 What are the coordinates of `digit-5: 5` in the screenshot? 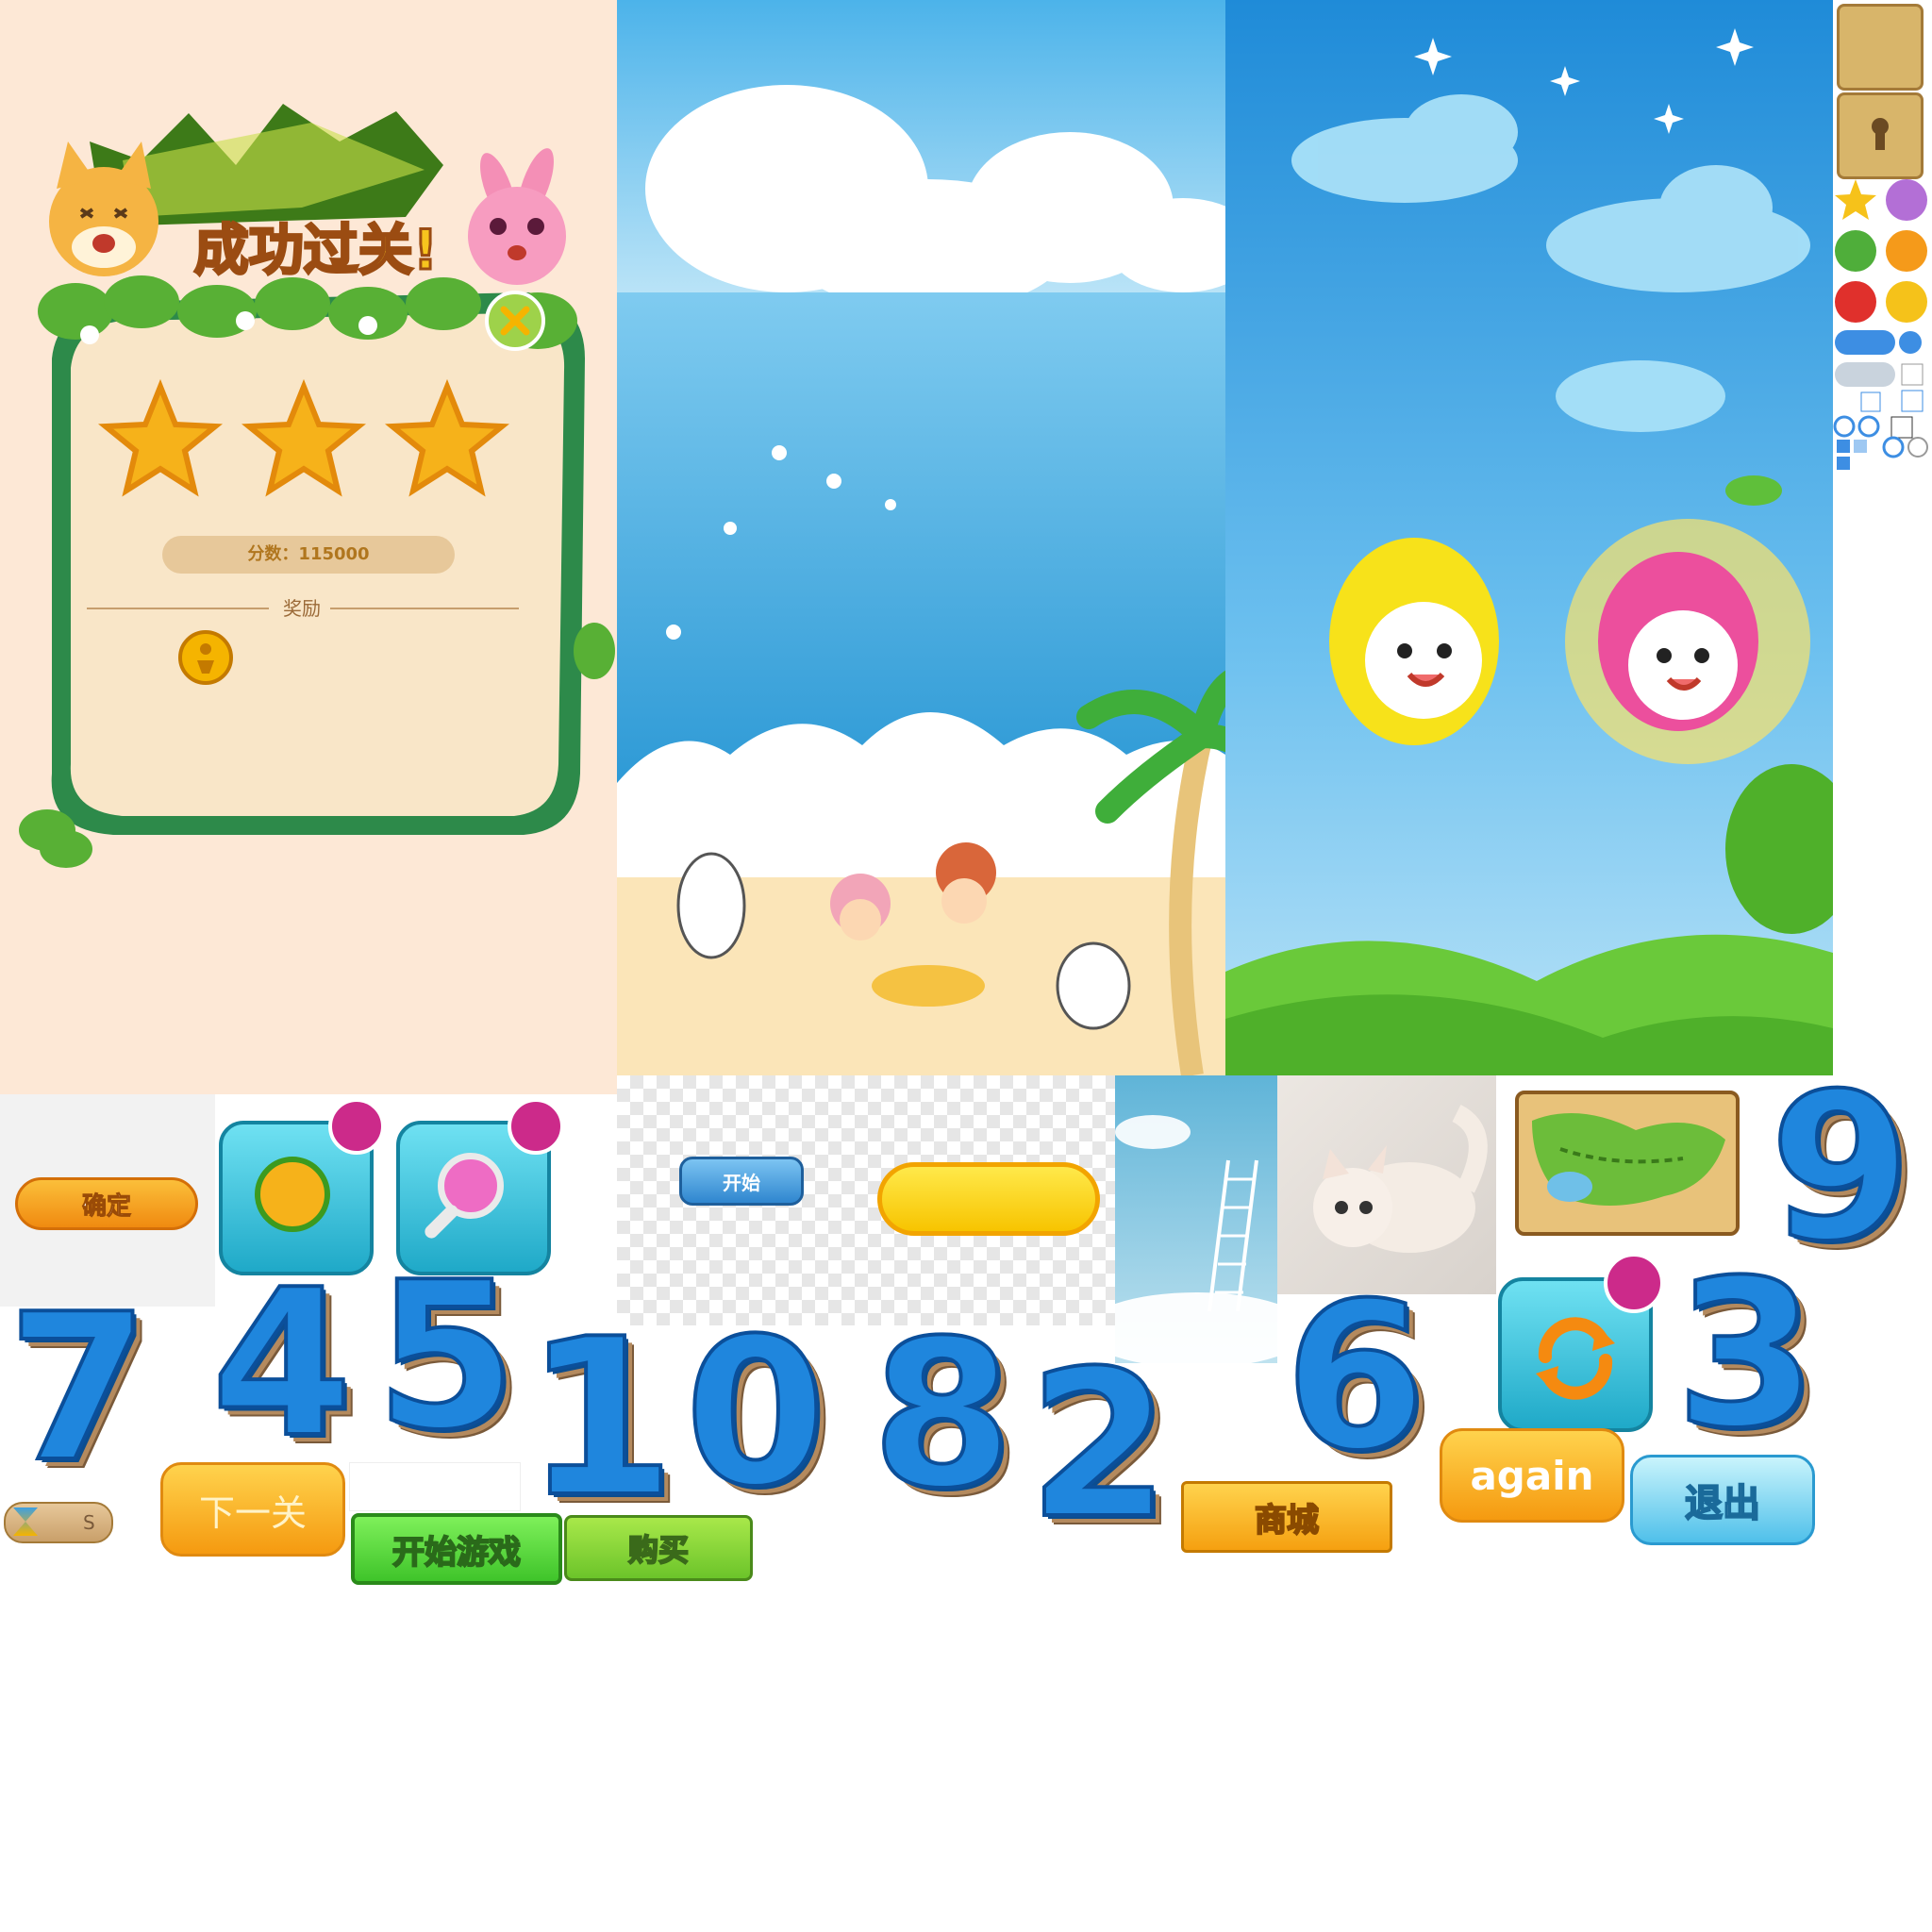 It's located at (447, 1356).